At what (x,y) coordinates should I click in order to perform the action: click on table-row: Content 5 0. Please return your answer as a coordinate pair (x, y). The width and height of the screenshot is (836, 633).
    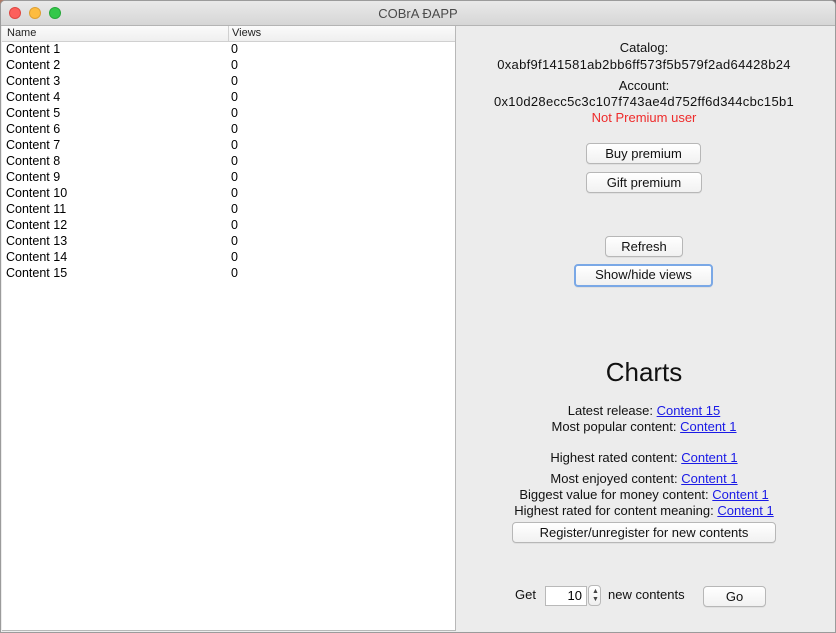
    Looking at the image, I should click on (228, 114).